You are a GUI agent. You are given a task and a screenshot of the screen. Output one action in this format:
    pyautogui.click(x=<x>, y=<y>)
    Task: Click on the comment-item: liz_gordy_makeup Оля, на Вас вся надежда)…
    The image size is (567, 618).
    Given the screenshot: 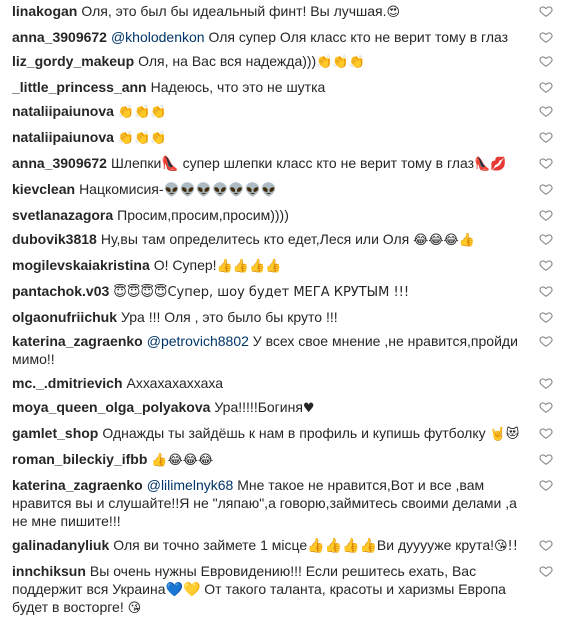 What is the action you would take?
    pyautogui.click(x=283, y=62)
    